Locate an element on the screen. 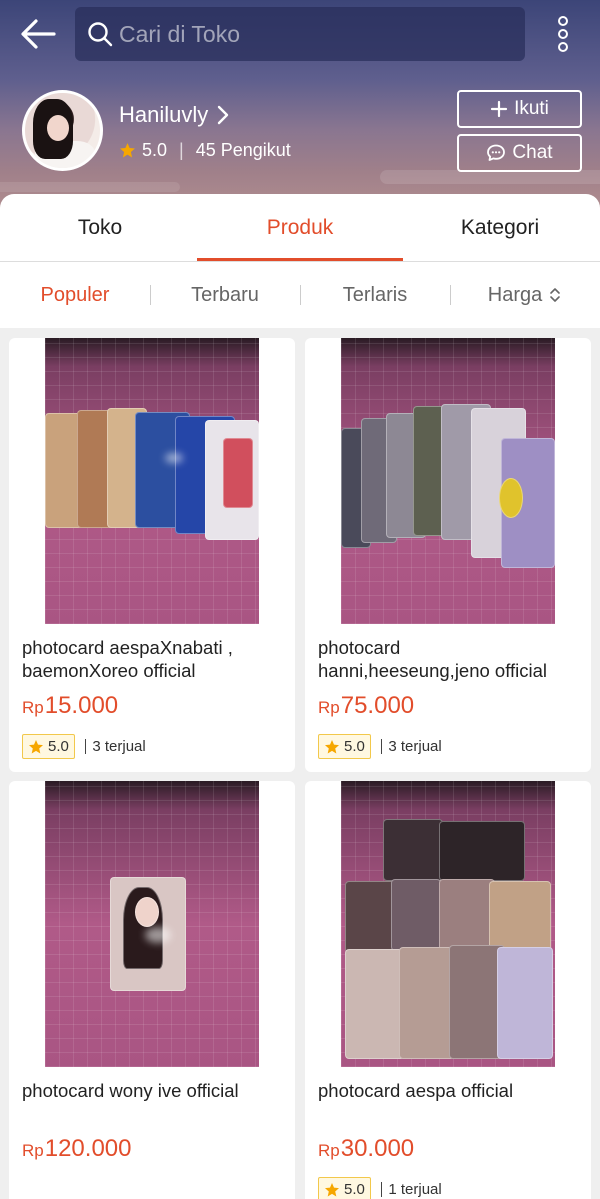 Image resolution: width=600 pixels, height=1199 pixels. price-value: 30.000 is located at coordinates (377, 1148).